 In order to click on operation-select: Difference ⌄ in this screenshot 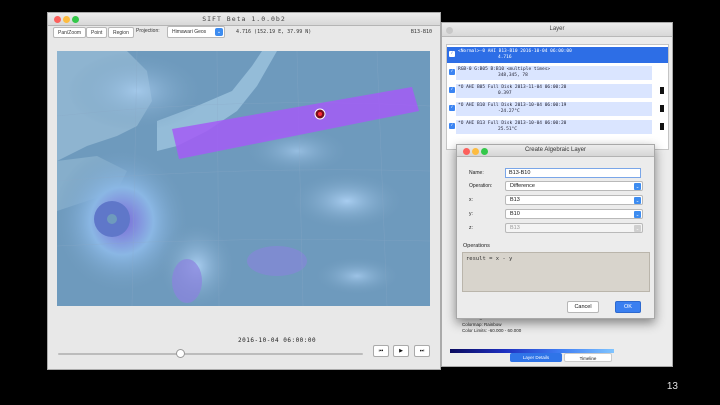, I will do `click(574, 186)`.